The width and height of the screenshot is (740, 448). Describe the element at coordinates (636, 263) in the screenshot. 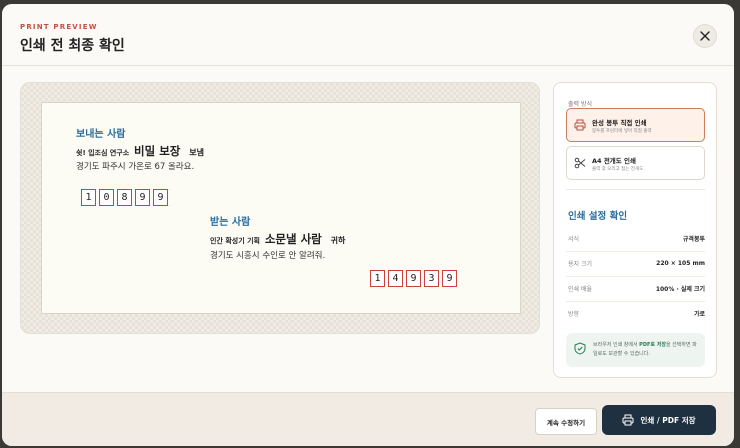

I see `setting-row-paper: 용지 크기 220 × 105 mm` at that location.